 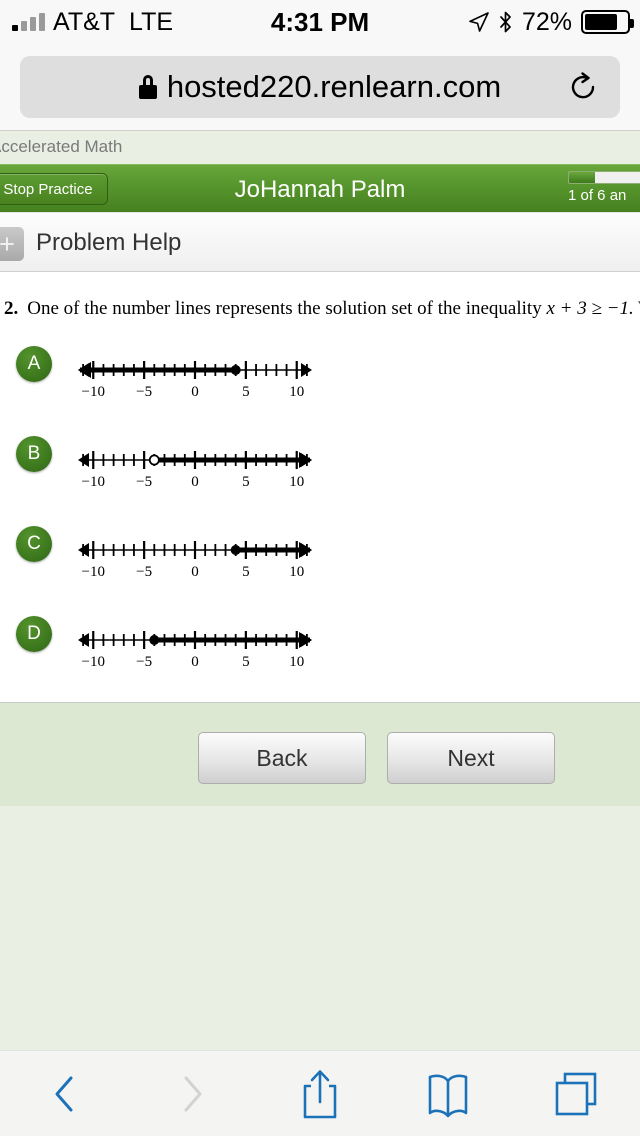 I want to click on bookmarks-book-icon, so click(x=448, y=1094).